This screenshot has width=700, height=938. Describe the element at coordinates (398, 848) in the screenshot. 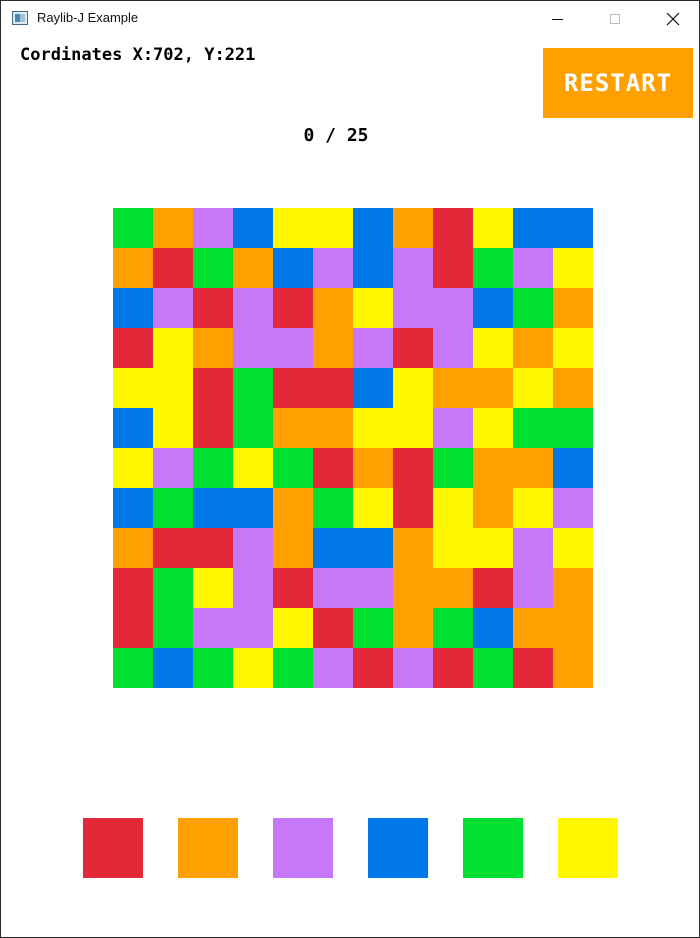

I see `color-swatch-blue` at that location.